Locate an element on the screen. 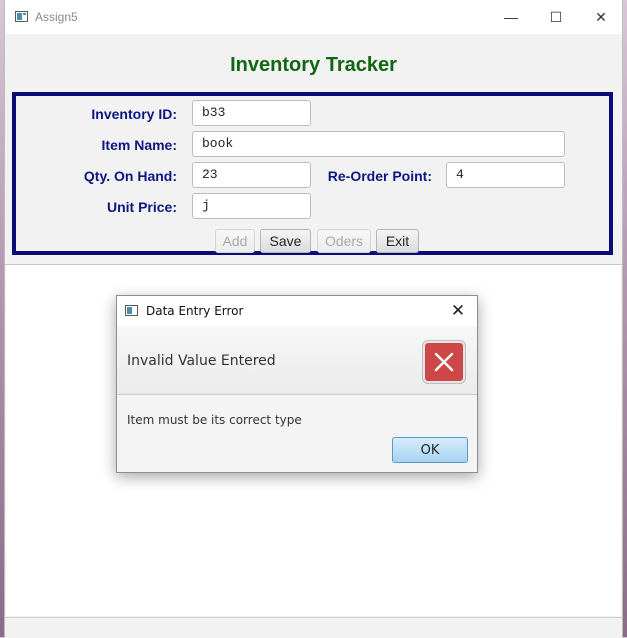 Image resolution: width=627 pixels, height=638 pixels. title-bar: Assign5 — ☐ ✕ is located at coordinates (313, 17).